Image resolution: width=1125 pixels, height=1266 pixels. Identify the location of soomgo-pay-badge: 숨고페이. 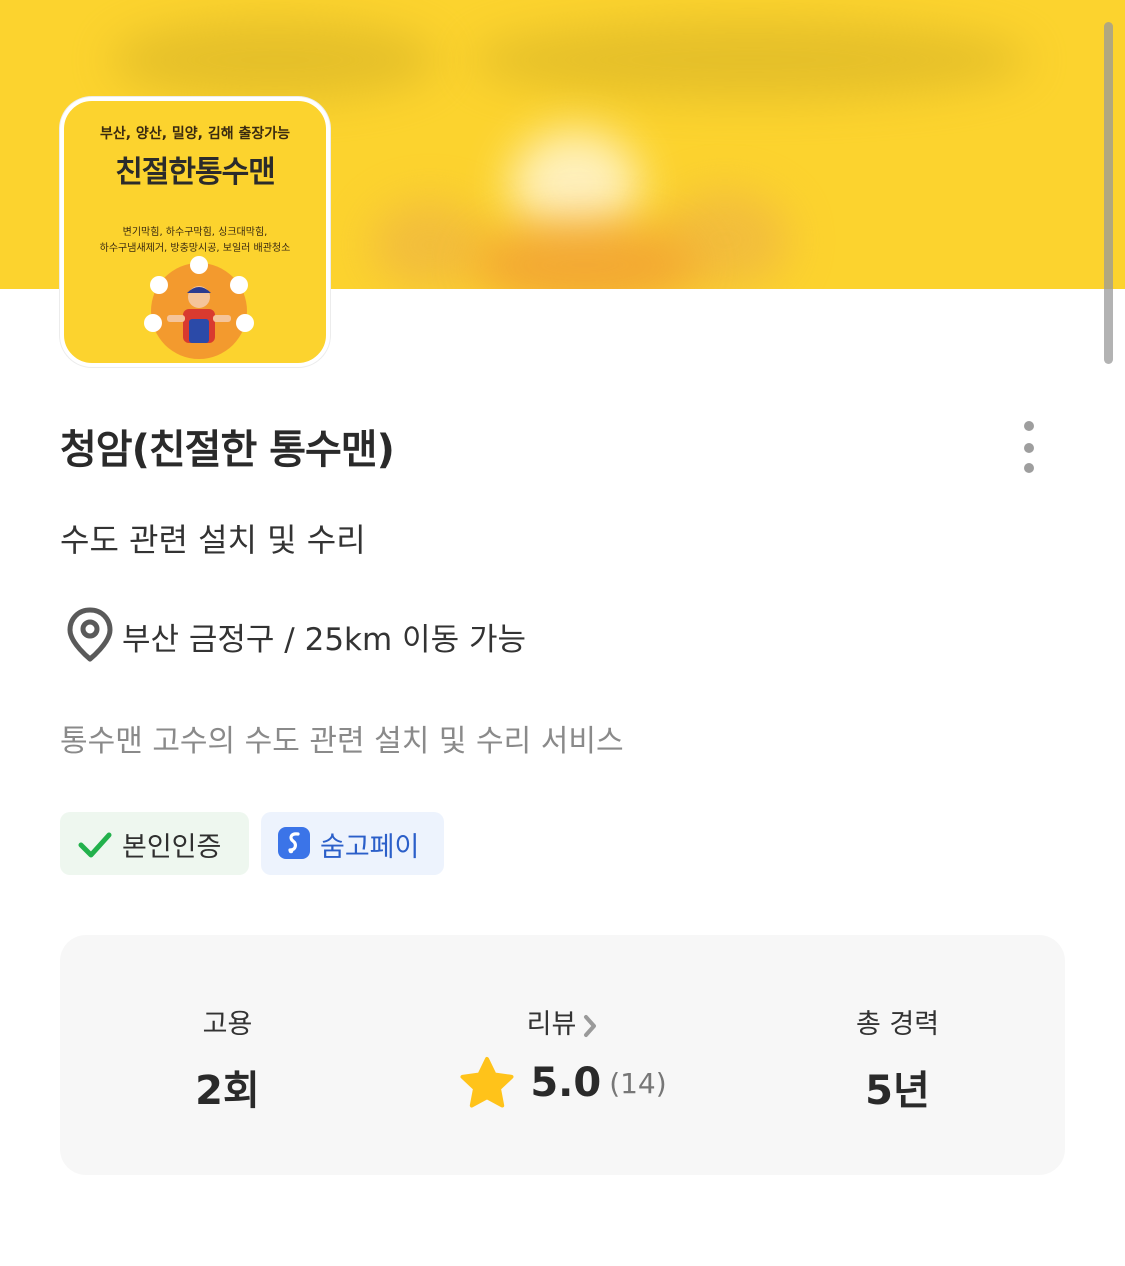
(352, 843).